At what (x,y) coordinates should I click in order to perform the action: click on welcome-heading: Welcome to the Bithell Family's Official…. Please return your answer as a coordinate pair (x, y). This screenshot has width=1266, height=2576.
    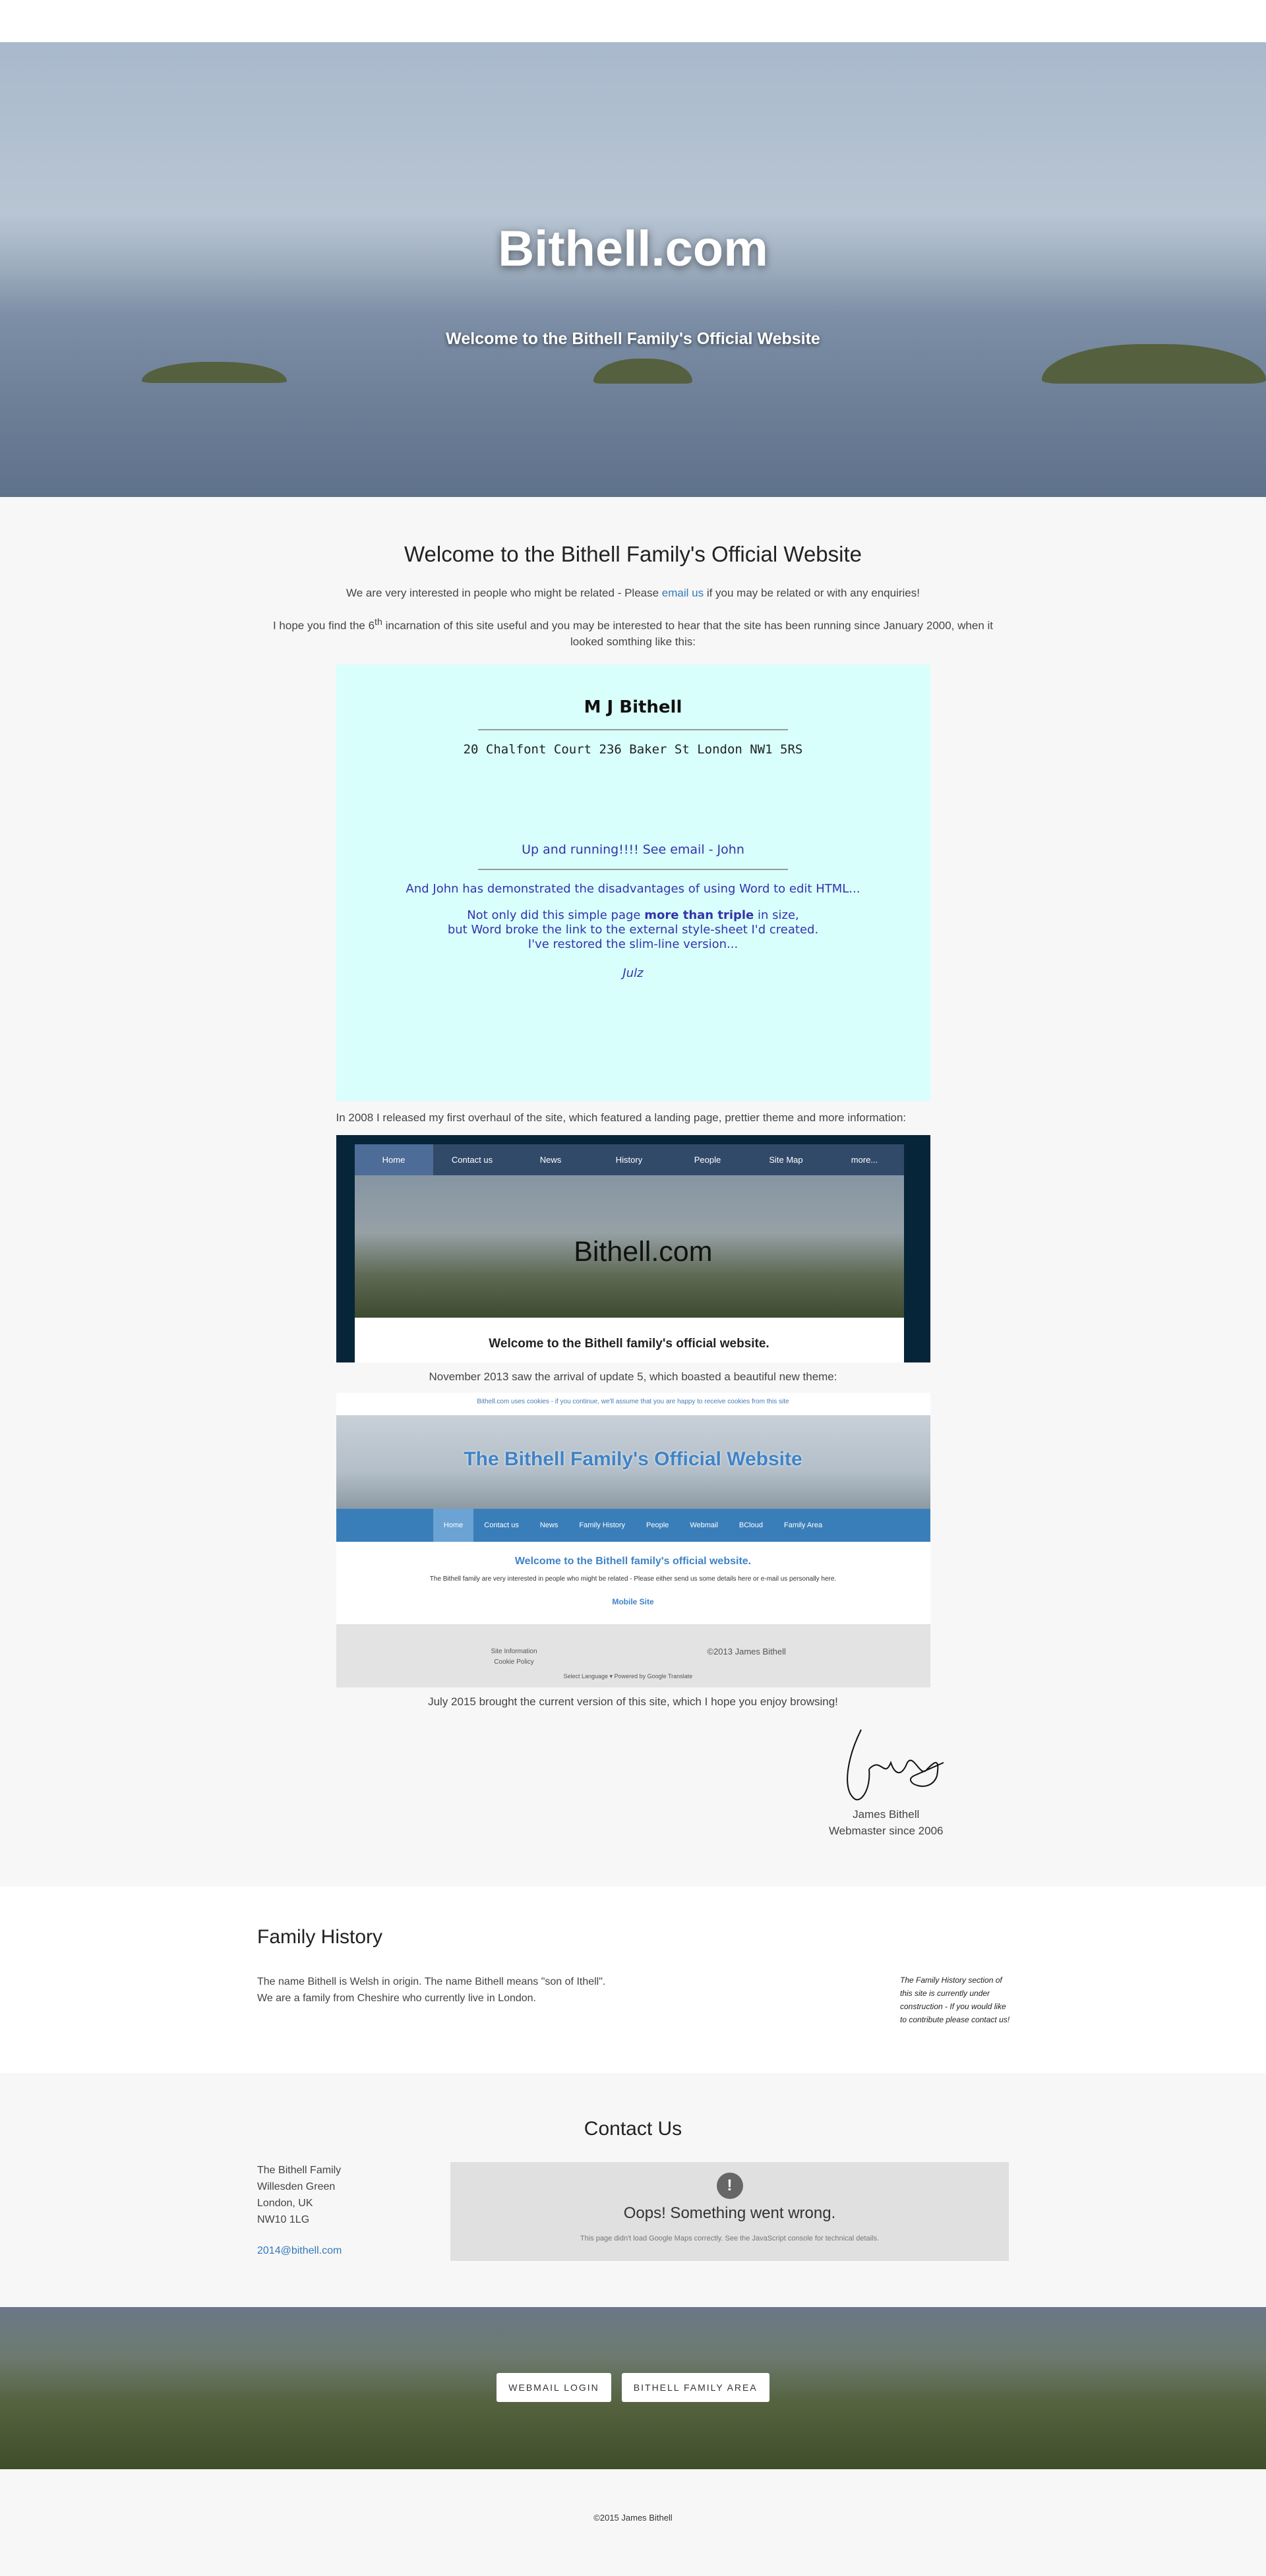
    Looking at the image, I should click on (633, 554).